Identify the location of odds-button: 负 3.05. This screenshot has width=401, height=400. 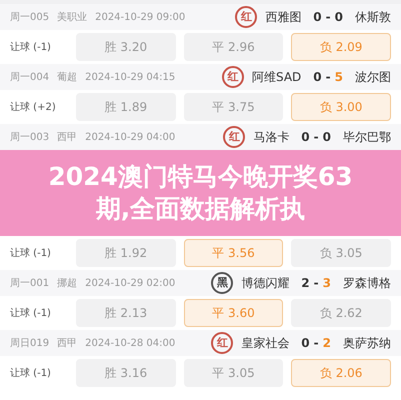
(341, 253).